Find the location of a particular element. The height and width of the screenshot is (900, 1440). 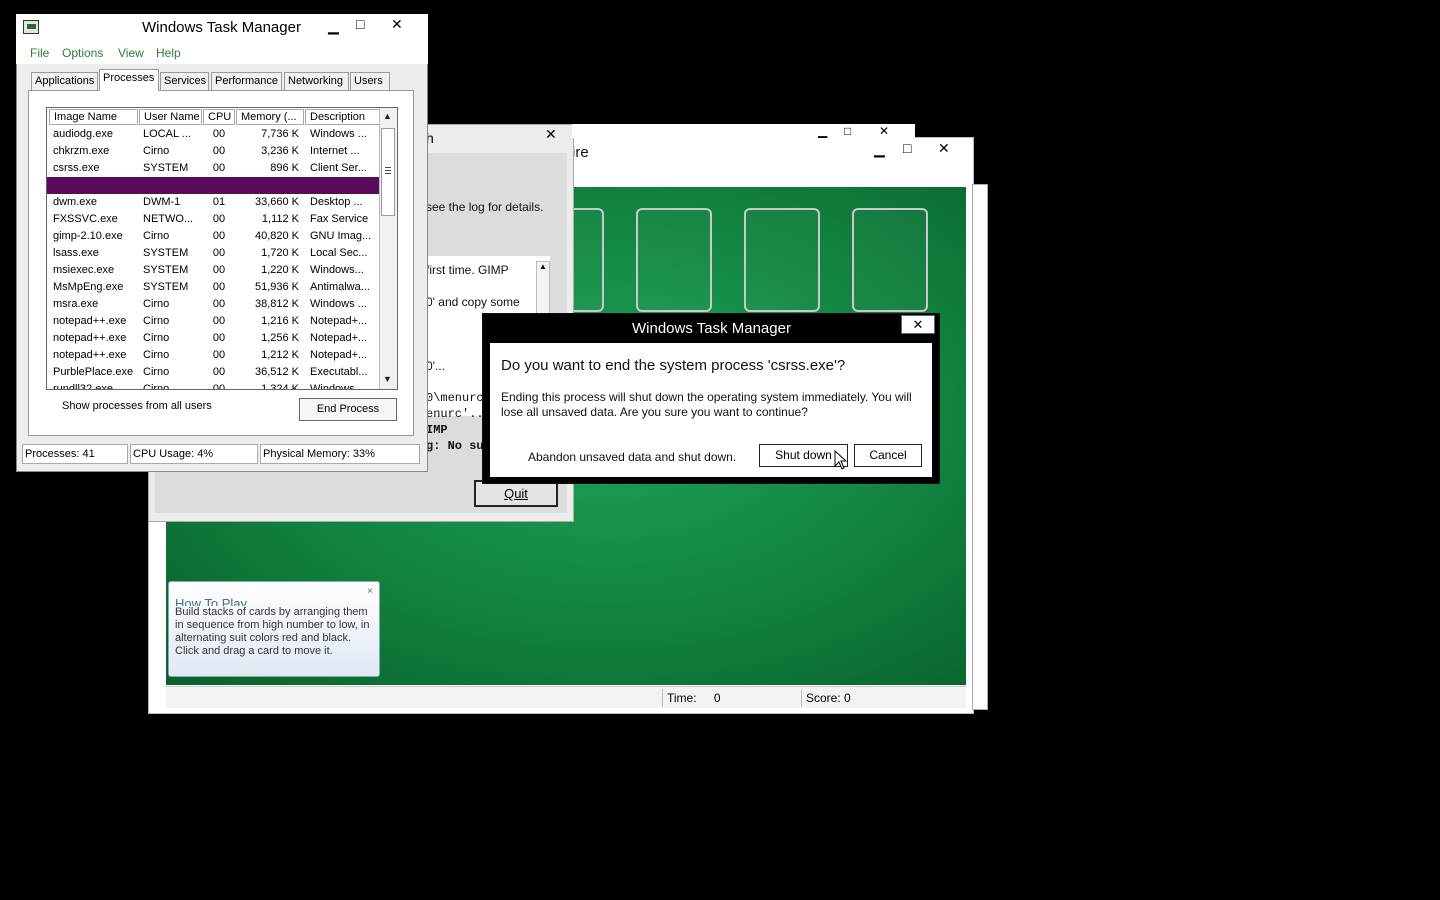

tab-networking: Networking is located at coordinates (316, 81).